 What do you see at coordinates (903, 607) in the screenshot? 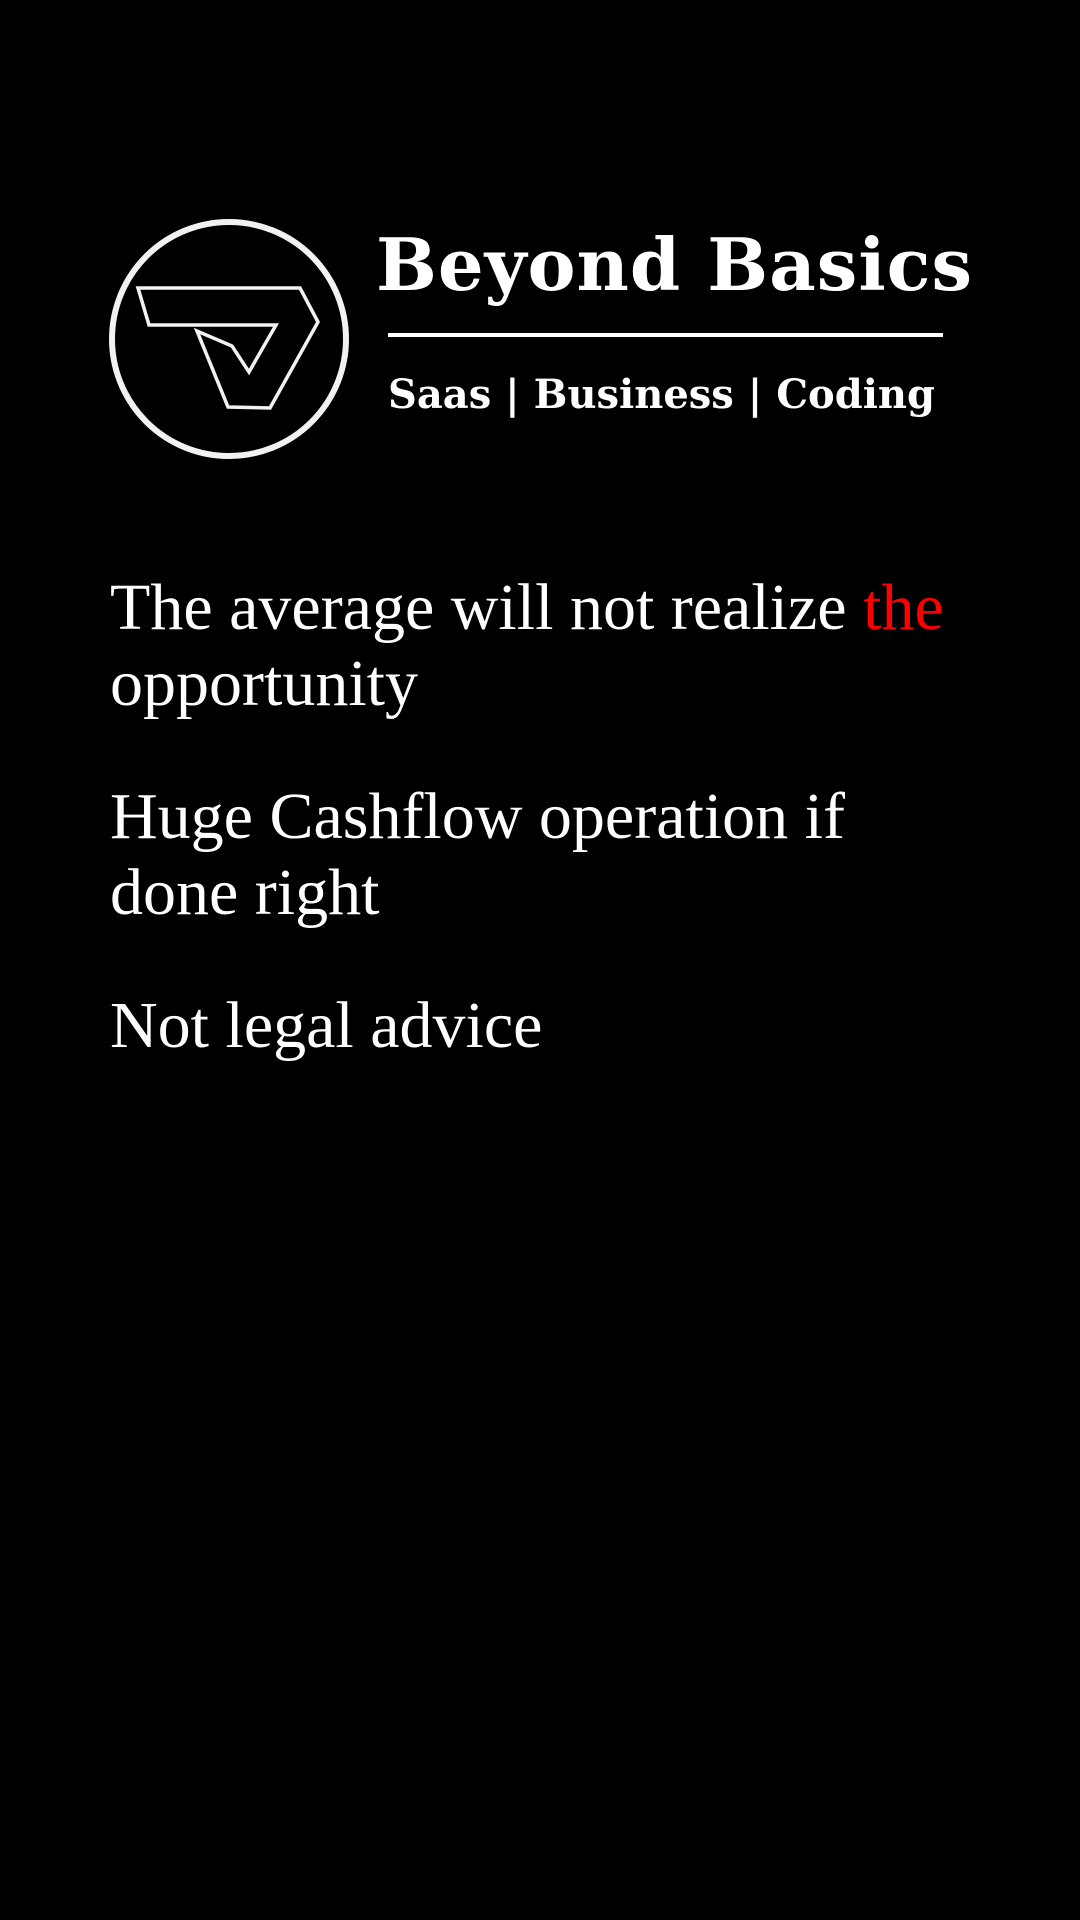
I see `highlighted-word: the` at bounding box center [903, 607].